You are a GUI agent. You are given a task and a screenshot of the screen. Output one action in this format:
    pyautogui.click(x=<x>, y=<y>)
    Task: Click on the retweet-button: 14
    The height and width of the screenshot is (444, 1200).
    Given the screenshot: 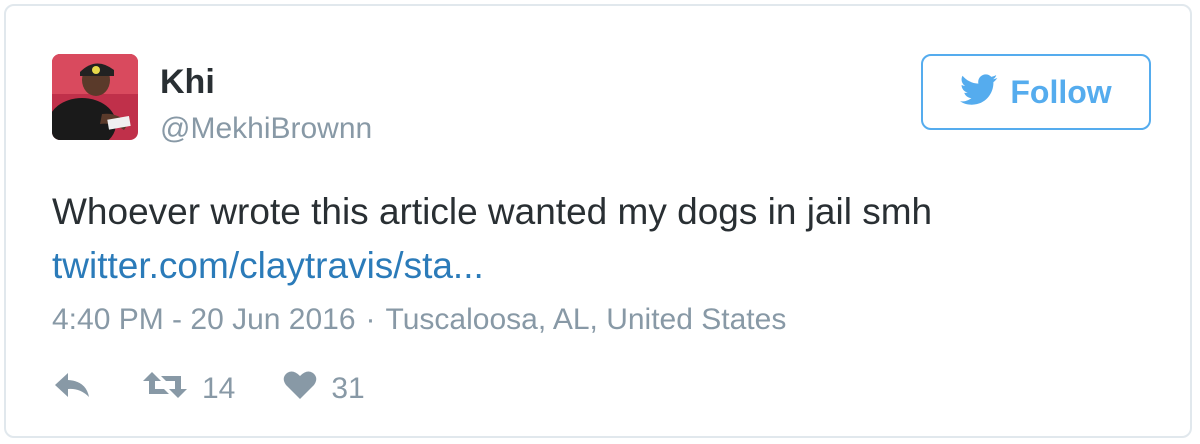 What is the action you would take?
    pyautogui.click(x=188, y=389)
    